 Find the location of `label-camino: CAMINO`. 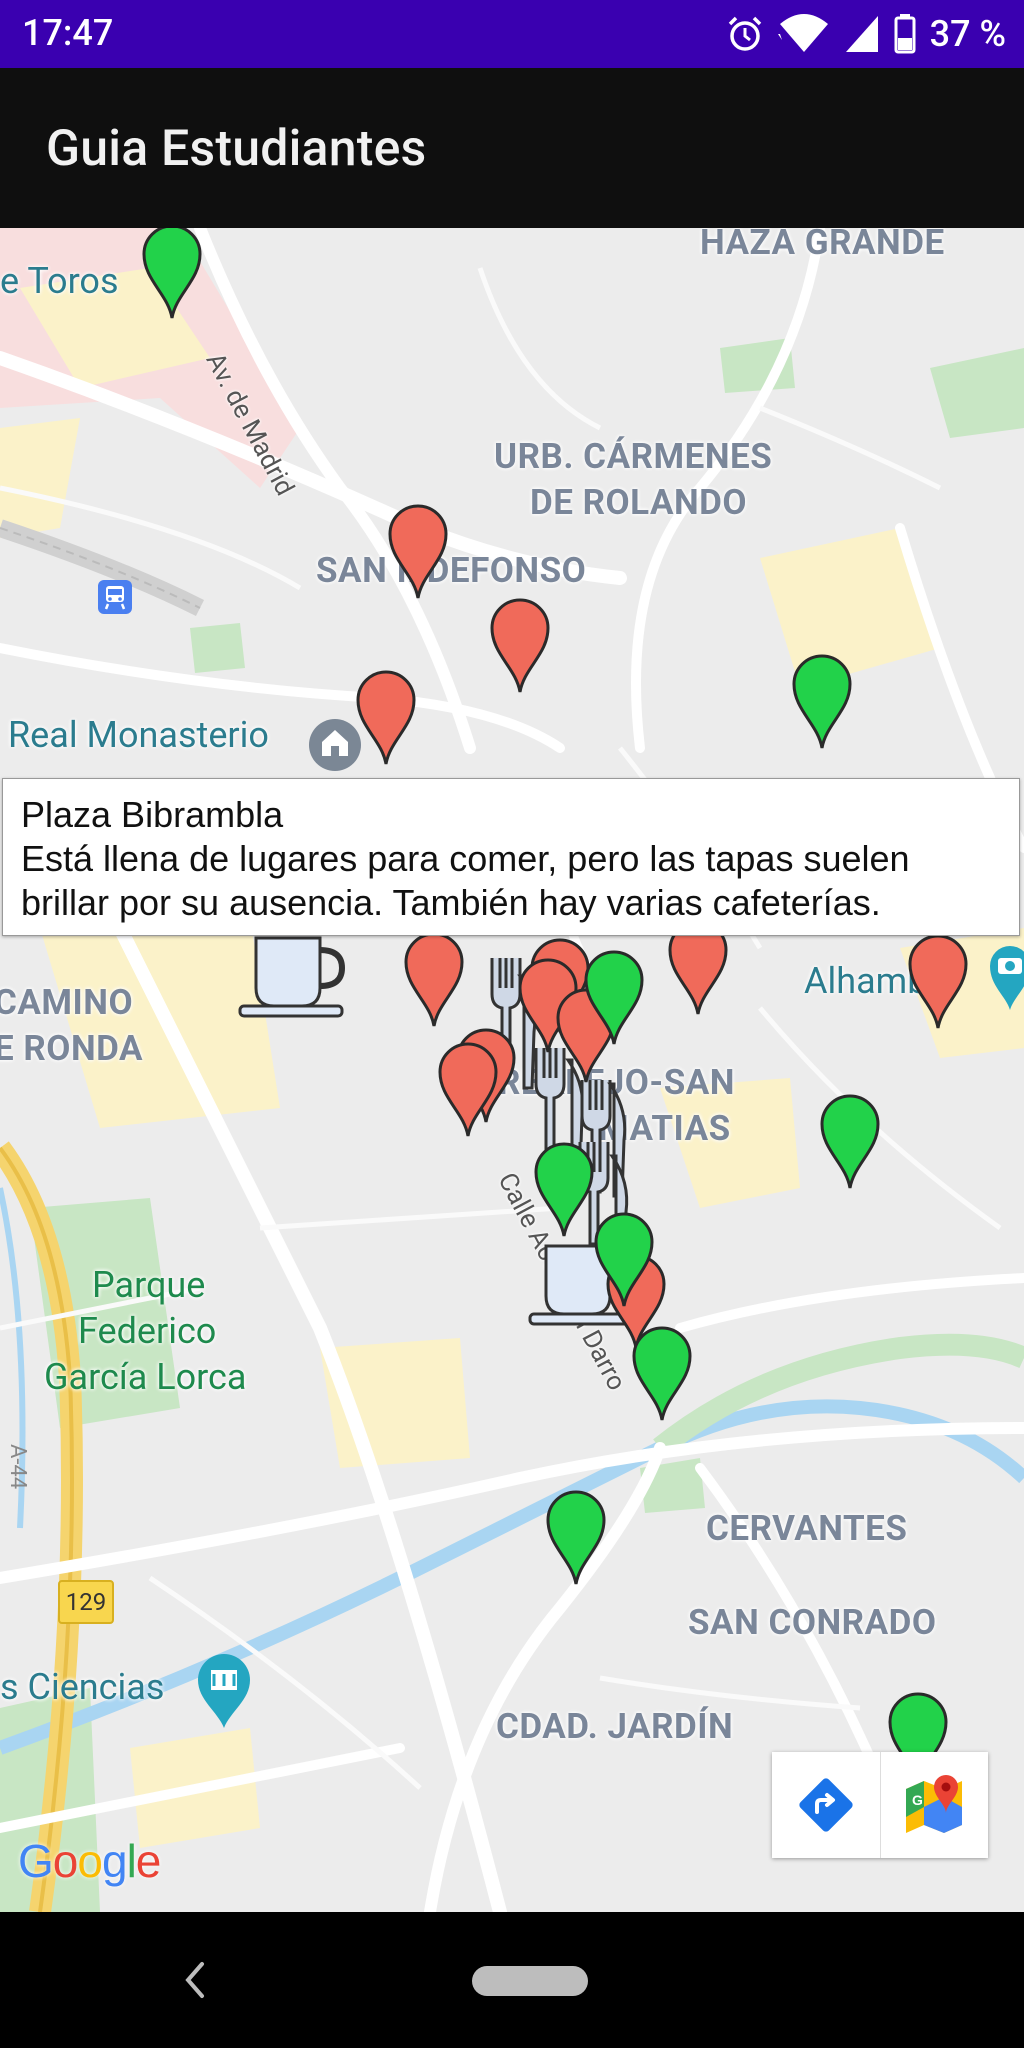

label-camino: CAMINO is located at coordinates (67, 1002).